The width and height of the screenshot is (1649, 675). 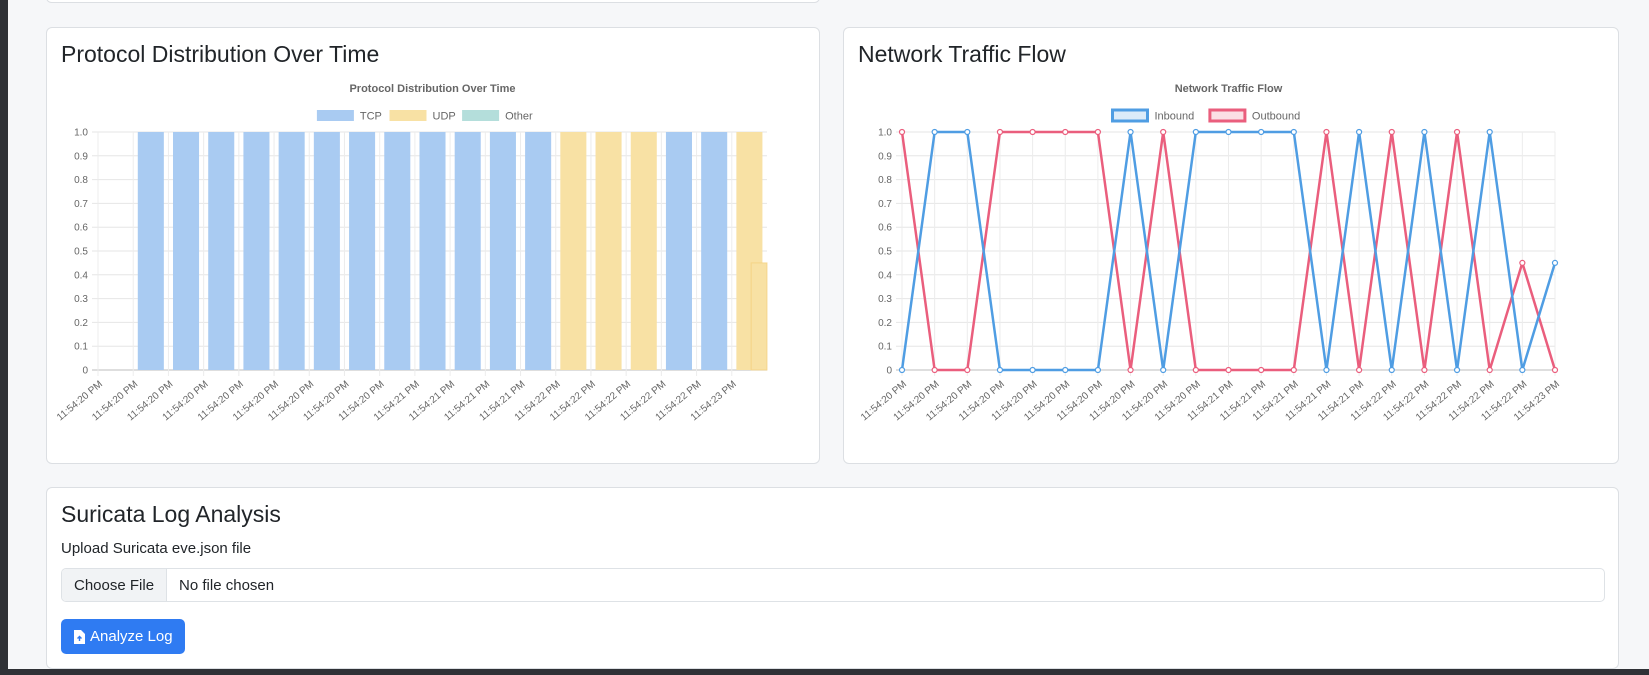 What do you see at coordinates (759, 316) in the screenshot?
I see `bar-udp-partial` at bounding box center [759, 316].